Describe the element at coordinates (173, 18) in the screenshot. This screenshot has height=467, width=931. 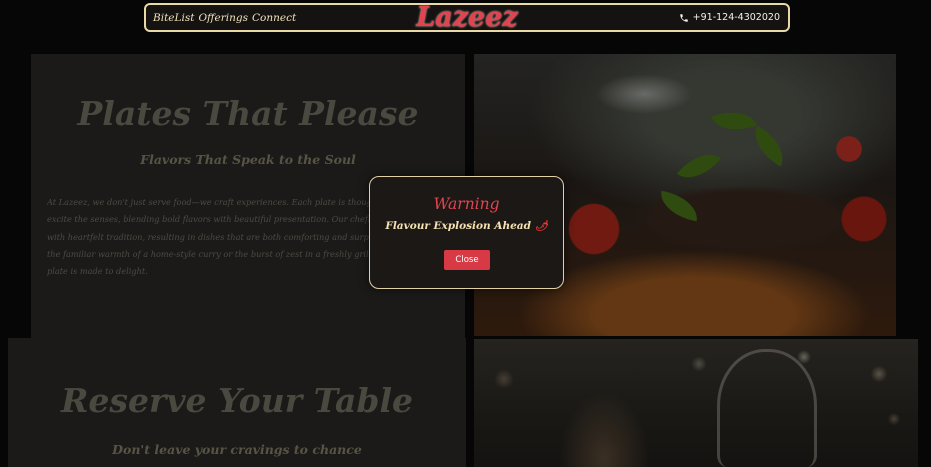
I see `nav-link-bitelist: BiteList` at that location.